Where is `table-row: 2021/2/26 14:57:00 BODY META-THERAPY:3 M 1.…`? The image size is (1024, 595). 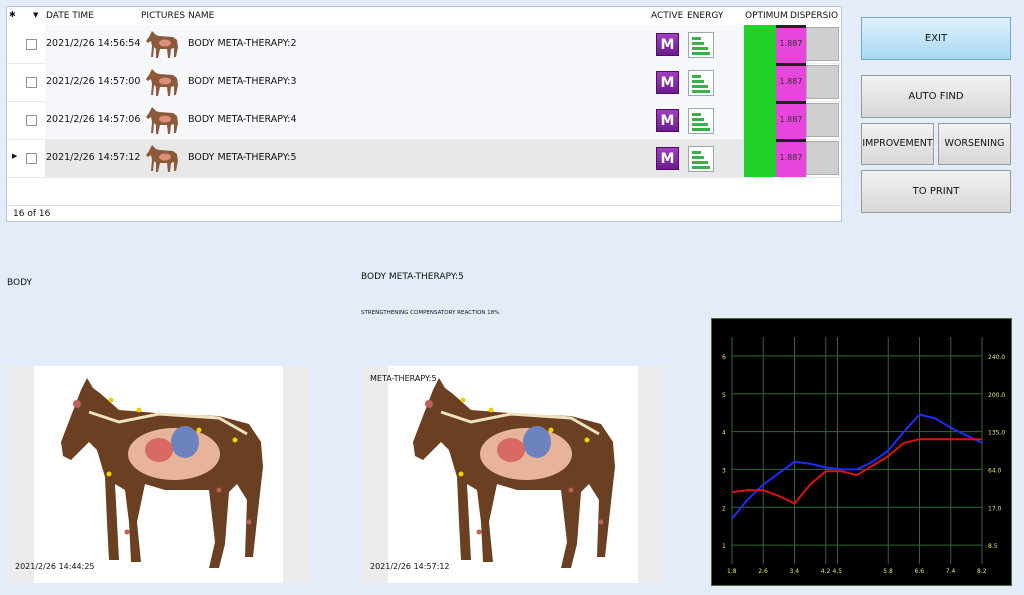 table-row: 2021/2/26 14:57:00 BODY META-THERAPY:3 M 1.… is located at coordinates (424, 82).